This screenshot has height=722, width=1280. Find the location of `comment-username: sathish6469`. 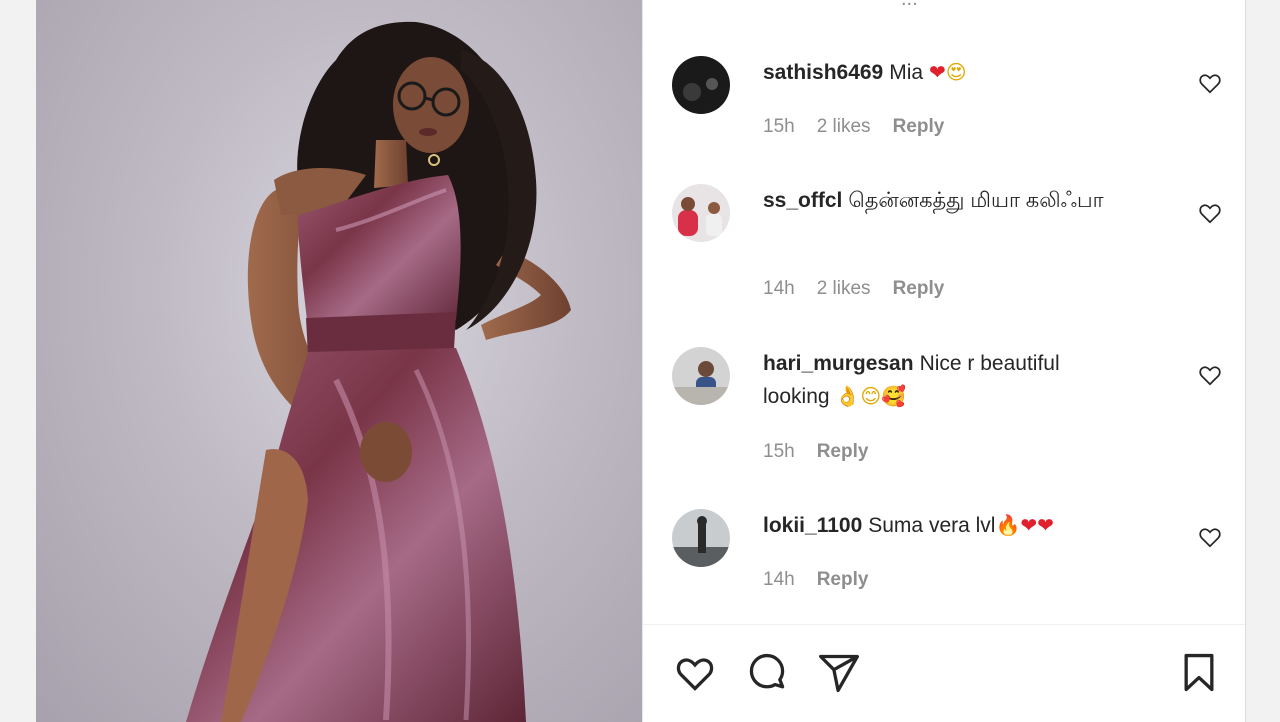

comment-username: sathish6469 is located at coordinates (823, 72).